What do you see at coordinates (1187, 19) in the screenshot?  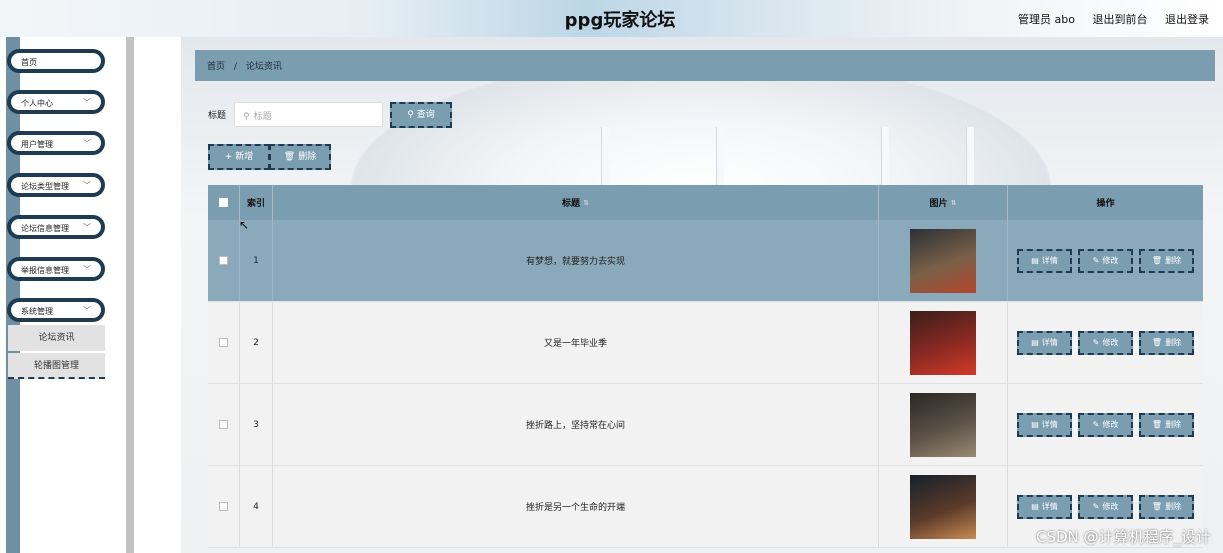 I see `logout-link: 退出登录` at bounding box center [1187, 19].